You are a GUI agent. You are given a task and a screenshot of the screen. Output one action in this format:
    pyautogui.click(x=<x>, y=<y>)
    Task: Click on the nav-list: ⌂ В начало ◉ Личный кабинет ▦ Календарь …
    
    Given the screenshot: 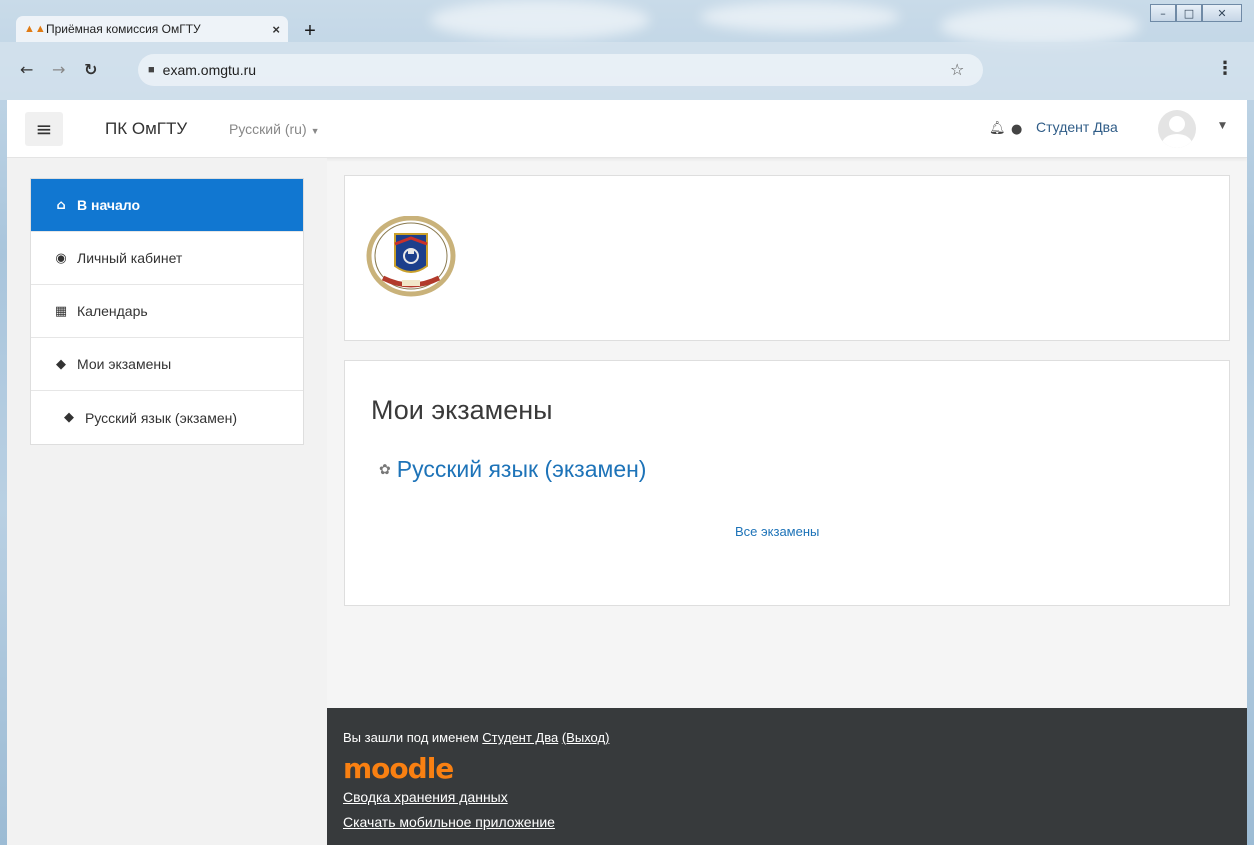 What is the action you would take?
    pyautogui.click(x=167, y=311)
    